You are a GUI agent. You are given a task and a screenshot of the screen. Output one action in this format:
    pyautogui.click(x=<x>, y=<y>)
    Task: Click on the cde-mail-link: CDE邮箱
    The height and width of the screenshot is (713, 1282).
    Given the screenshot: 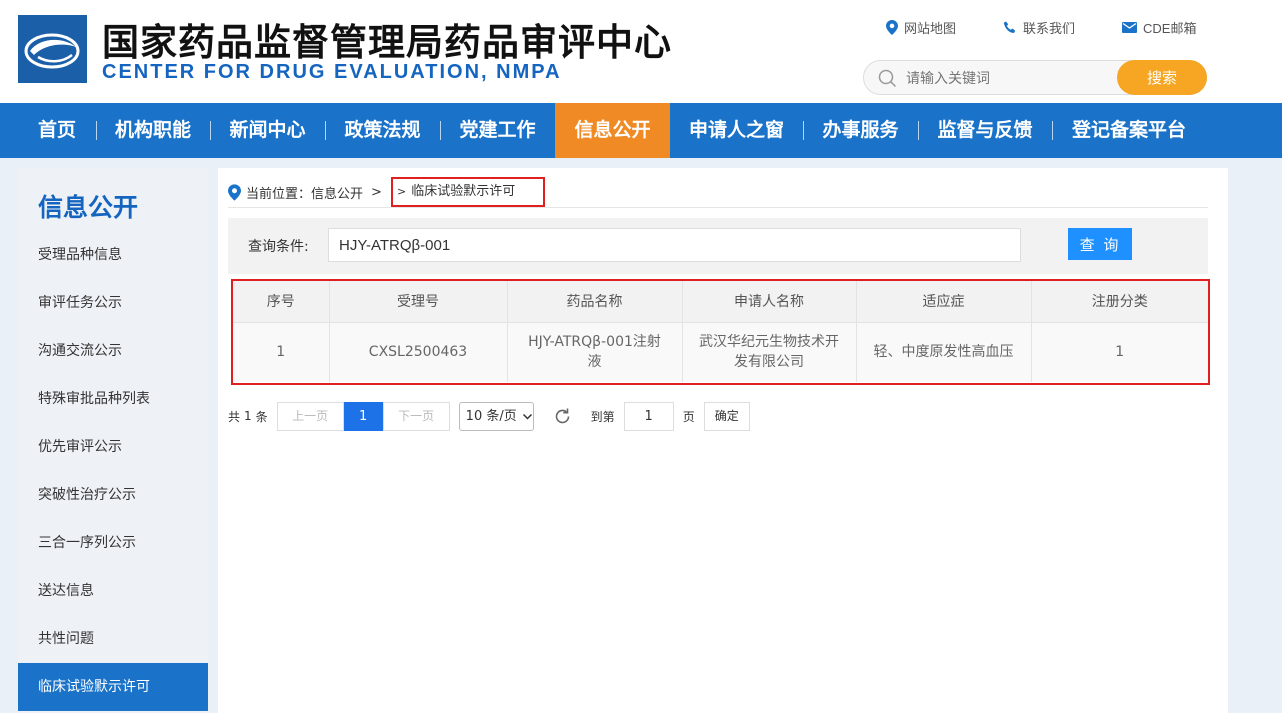 What is the action you would take?
    pyautogui.click(x=1159, y=27)
    